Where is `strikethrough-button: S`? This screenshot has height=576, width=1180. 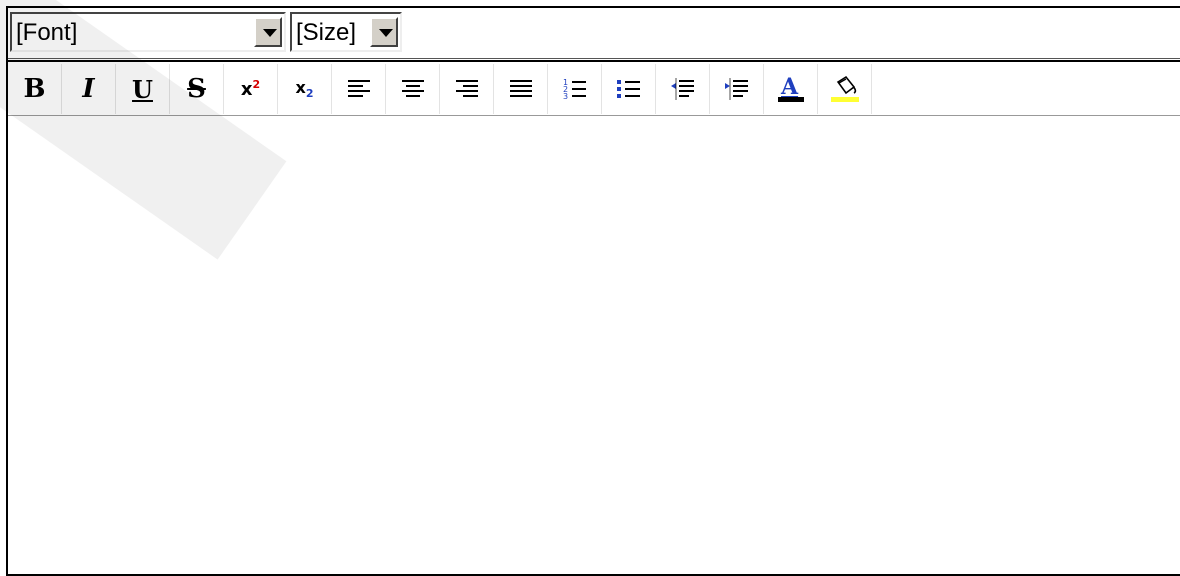
strikethrough-button: S is located at coordinates (197, 89).